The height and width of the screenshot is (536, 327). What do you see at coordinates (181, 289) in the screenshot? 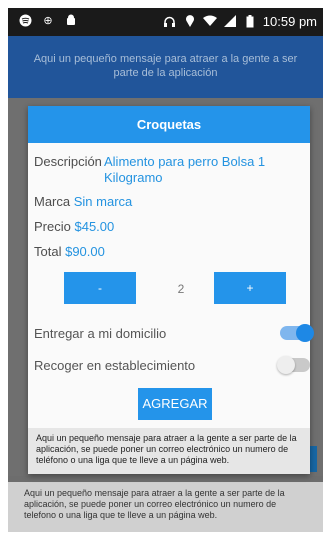
I see `quantity-value: 2` at bounding box center [181, 289].